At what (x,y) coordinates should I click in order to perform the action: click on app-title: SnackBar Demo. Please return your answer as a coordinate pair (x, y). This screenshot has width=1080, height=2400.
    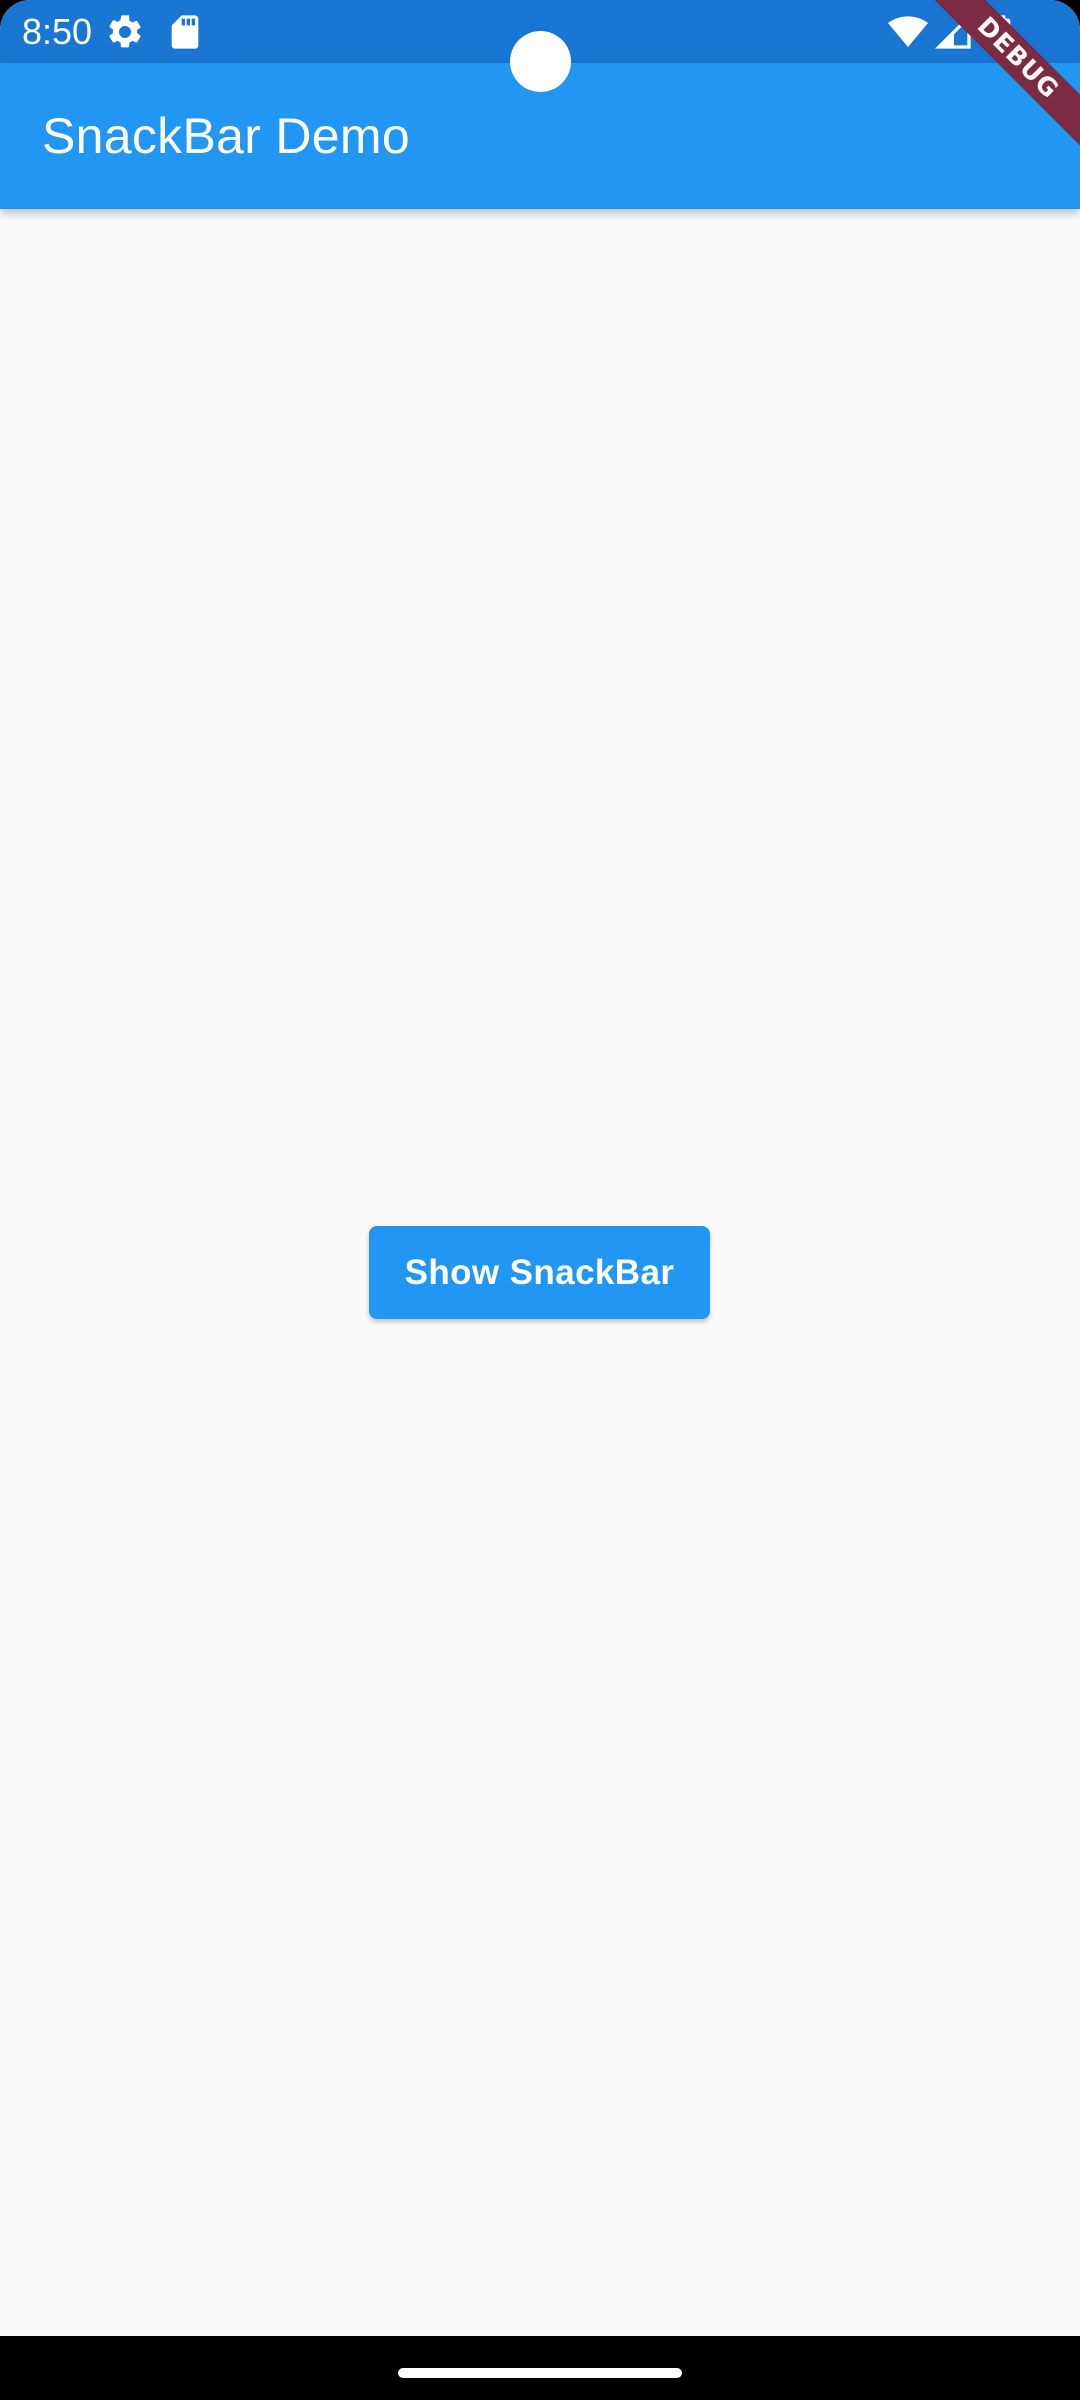
    Looking at the image, I should click on (226, 136).